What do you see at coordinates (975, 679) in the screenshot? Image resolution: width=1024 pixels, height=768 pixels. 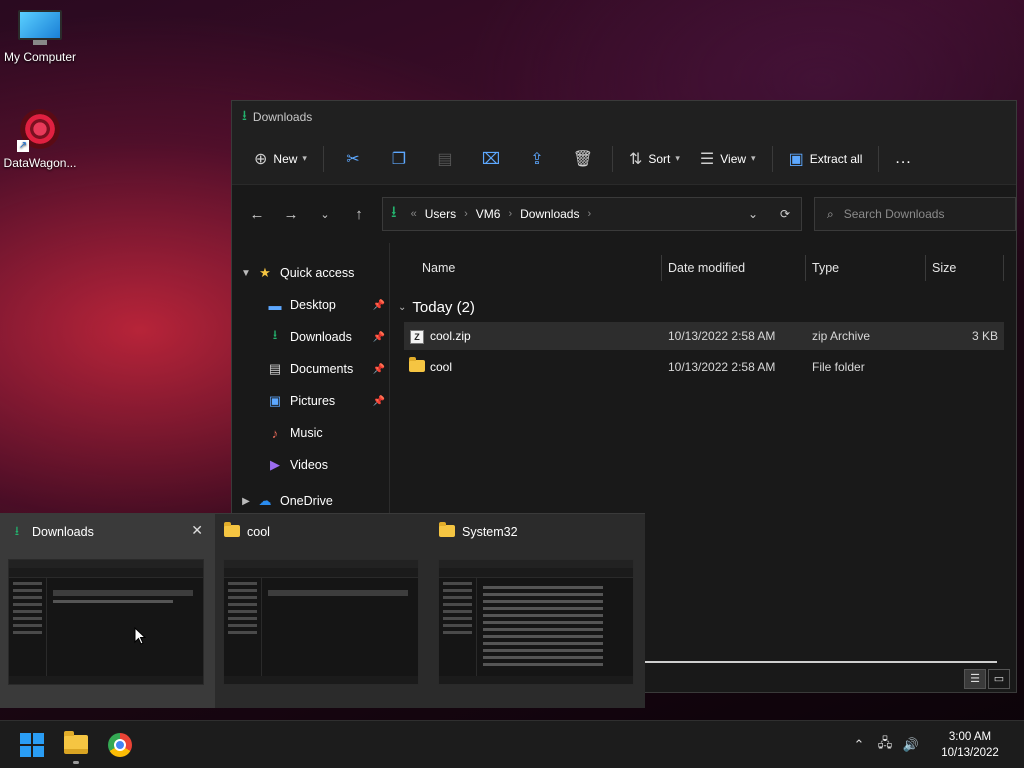 I see `details-view-icon: ☰` at bounding box center [975, 679].